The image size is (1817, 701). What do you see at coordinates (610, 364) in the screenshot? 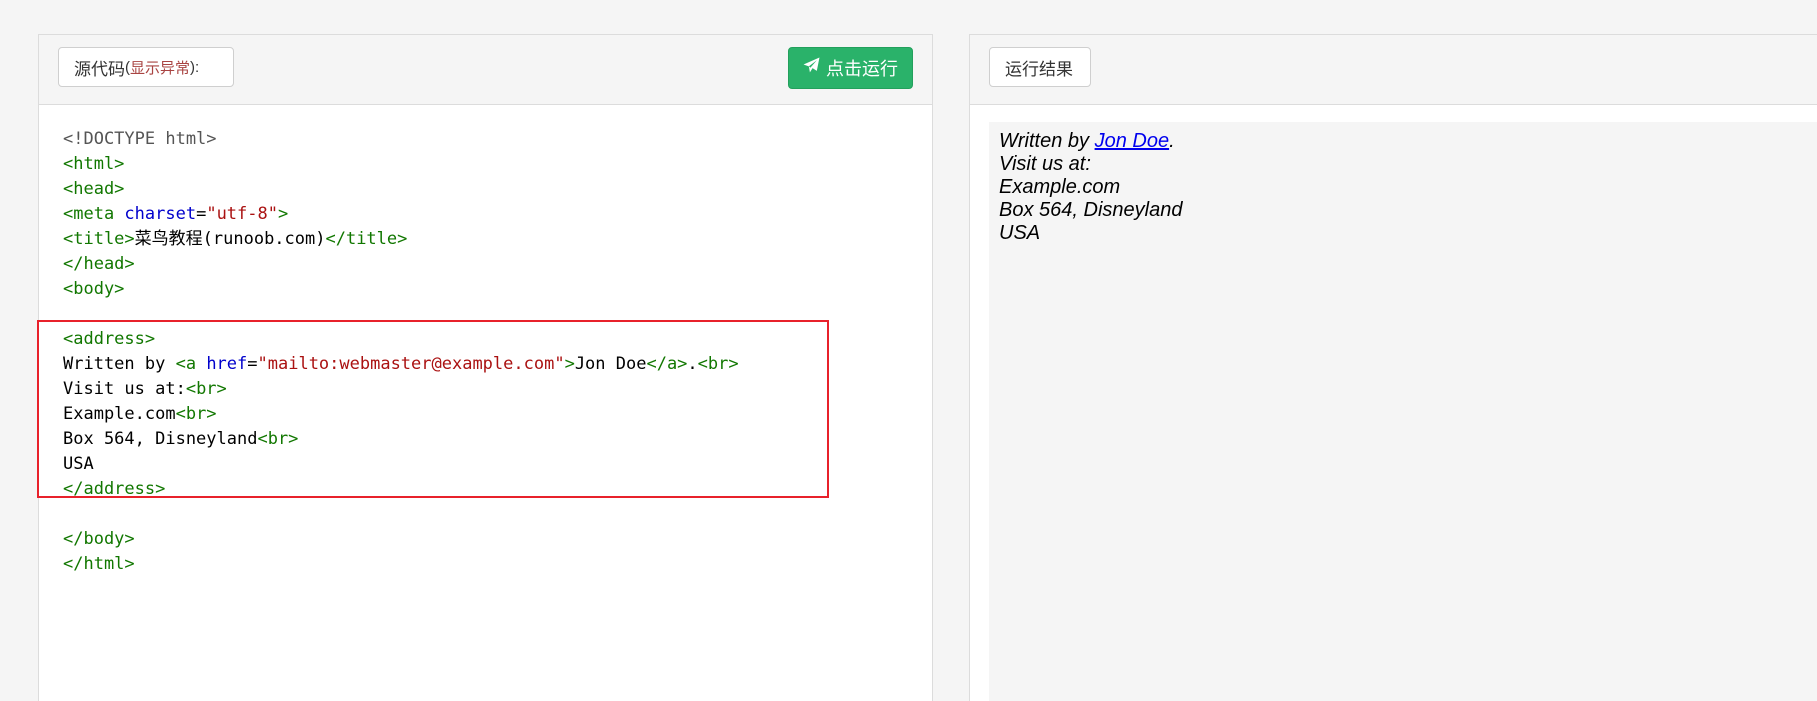
I see `code-token: Jon Doe` at bounding box center [610, 364].